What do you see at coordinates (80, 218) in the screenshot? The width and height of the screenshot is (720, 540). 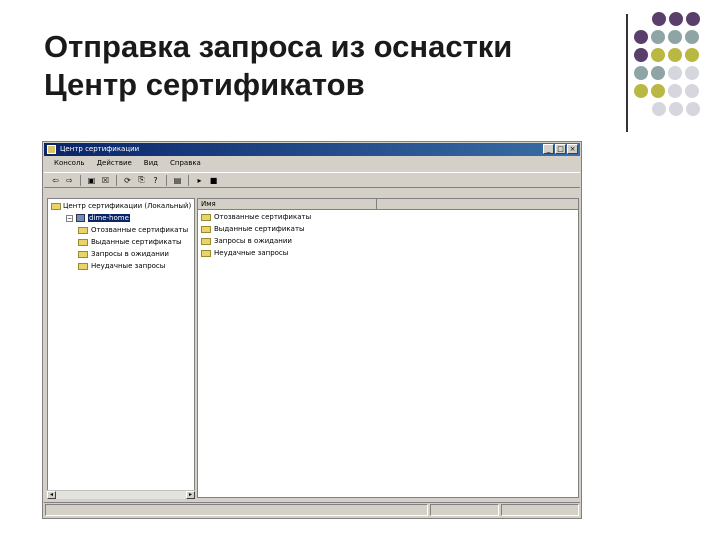 I see `server-icon` at bounding box center [80, 218].